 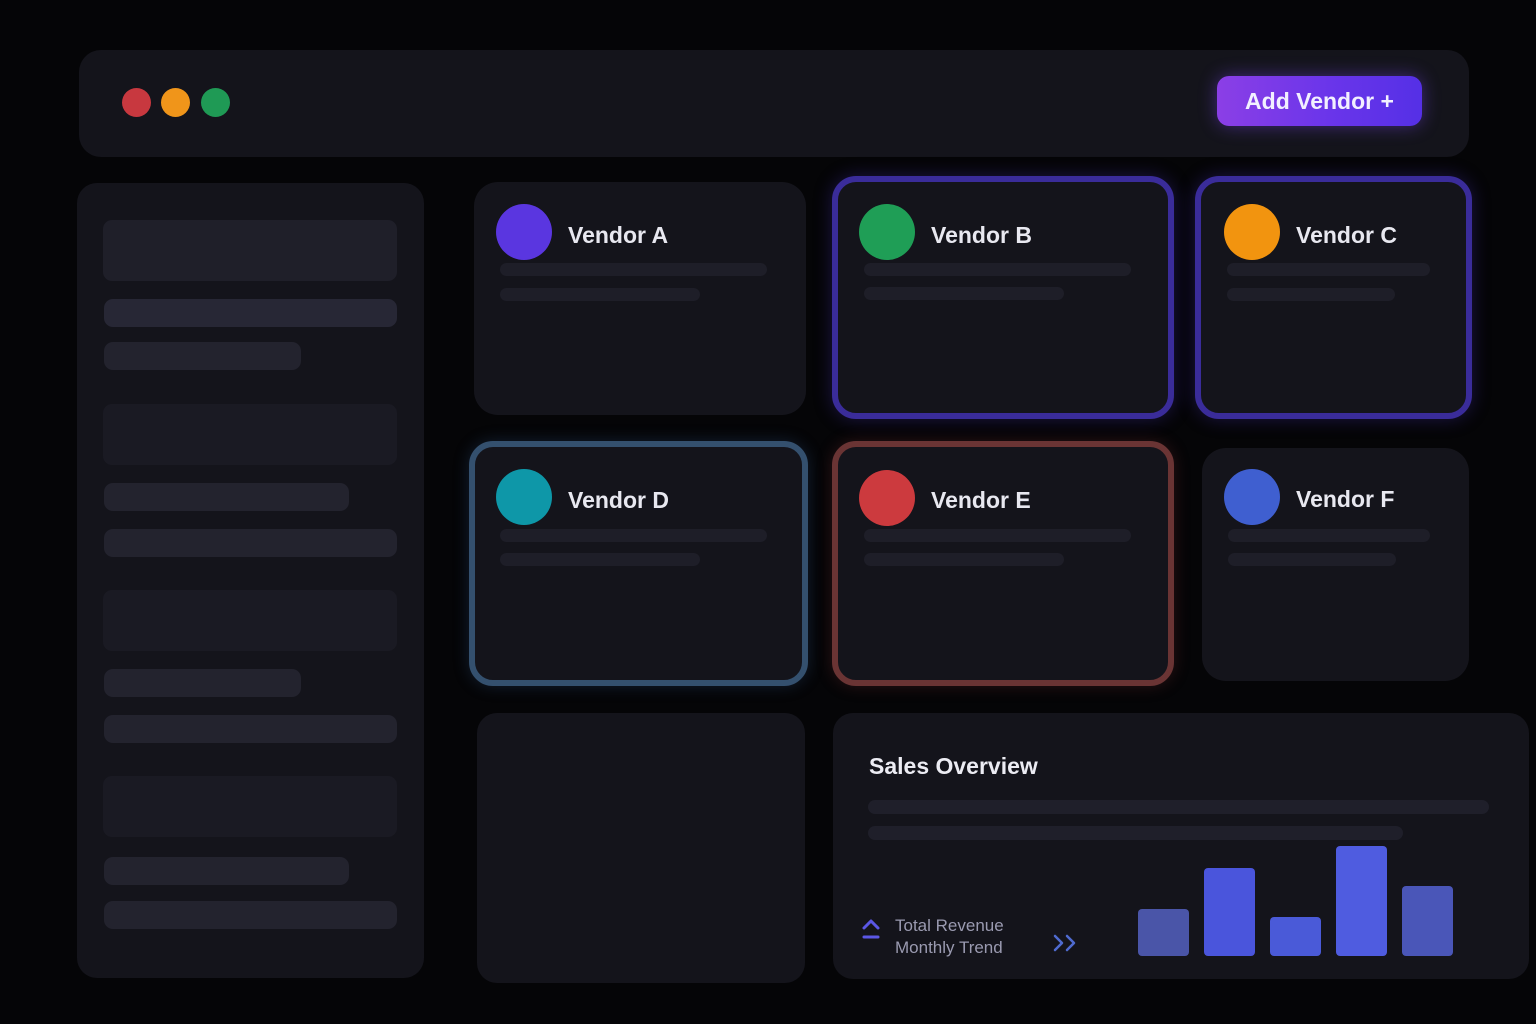 What do you see at coordinates (949, 925) in the screenshot?
I see `legend-total-revenue: Total Revenue` at bounding box center [949, 925].